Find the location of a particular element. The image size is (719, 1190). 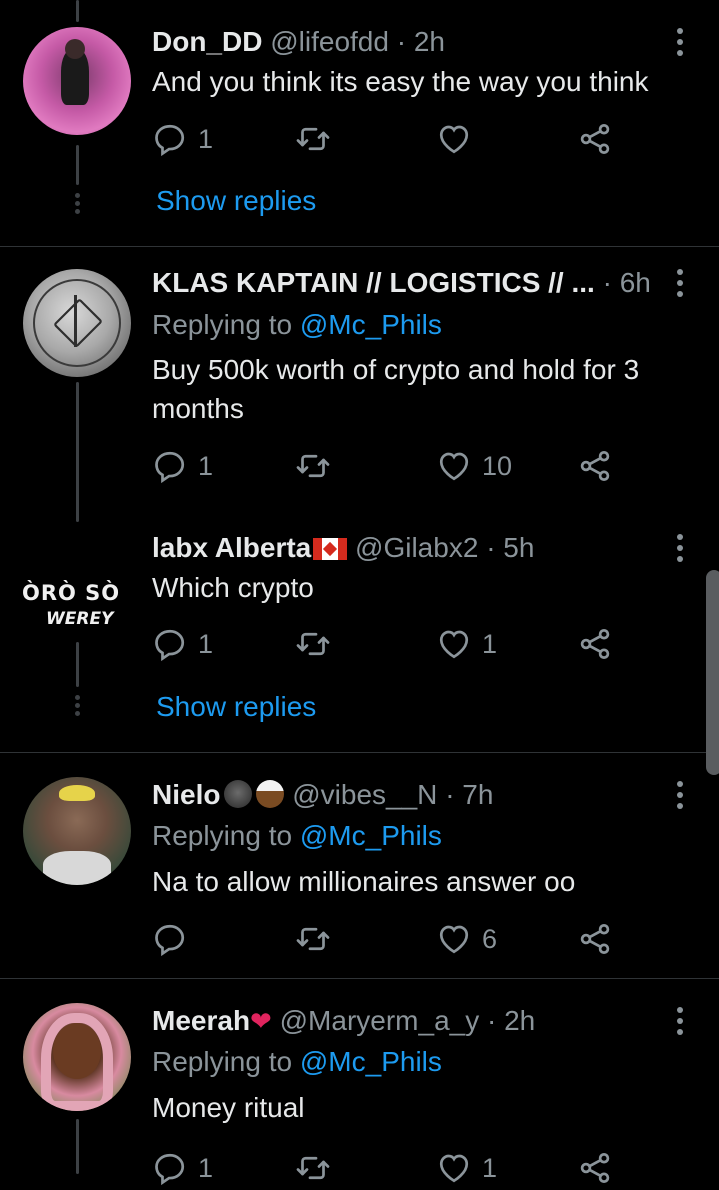

canada-flag-icon is located at coordinates (330, 549).